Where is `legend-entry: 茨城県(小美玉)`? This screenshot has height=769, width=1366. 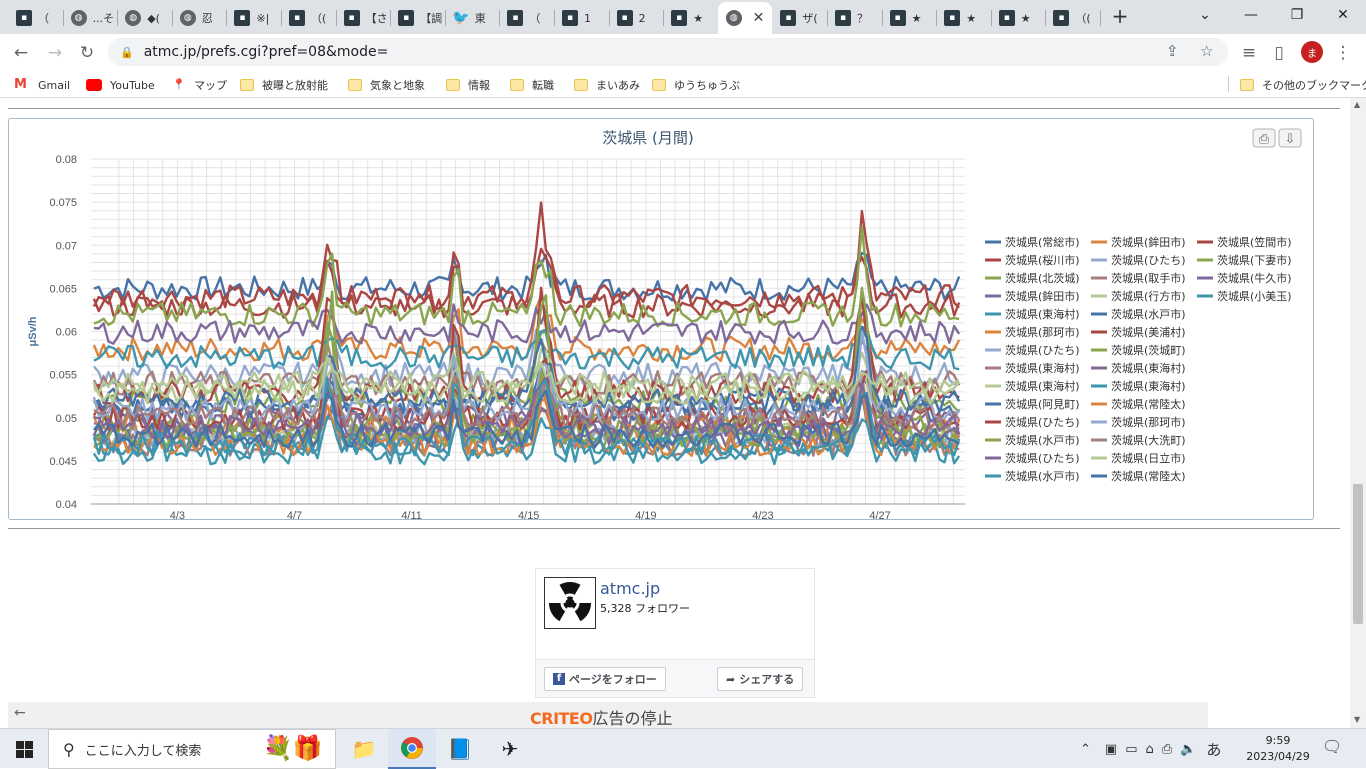
legend-entry: 茨城県(小美玉) is located at coordinates (1254, 296).